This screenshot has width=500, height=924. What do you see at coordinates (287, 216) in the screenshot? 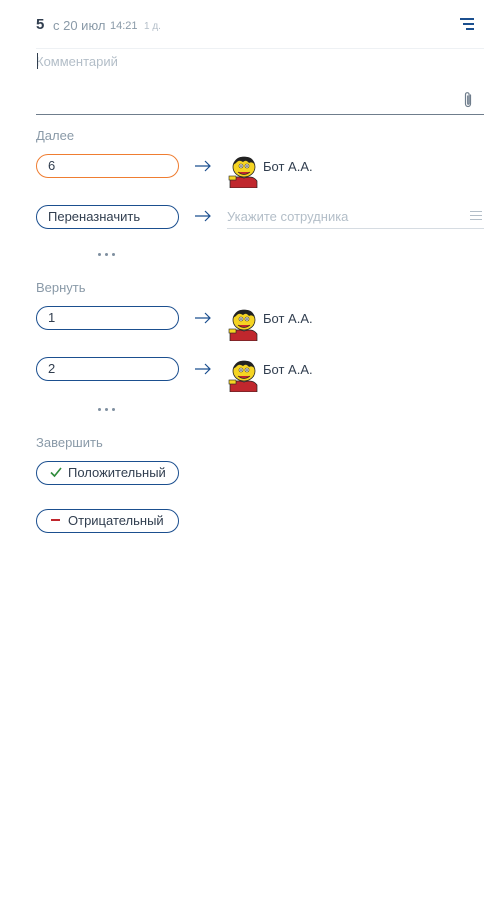
I see `employee-select: Укажите сотрудника` at bounding box center [287, 216].